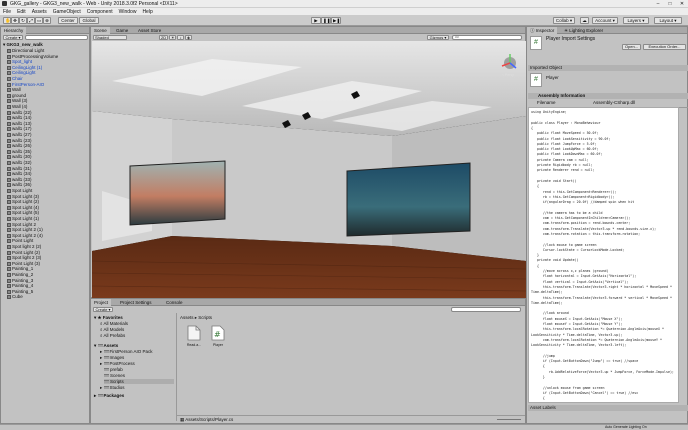 The height and width of the screenshot is (430, 688). Describe the element at coordinates (19, 162) in the screenshot. I see `hierarchy-item: wall1 (32)` at that location.